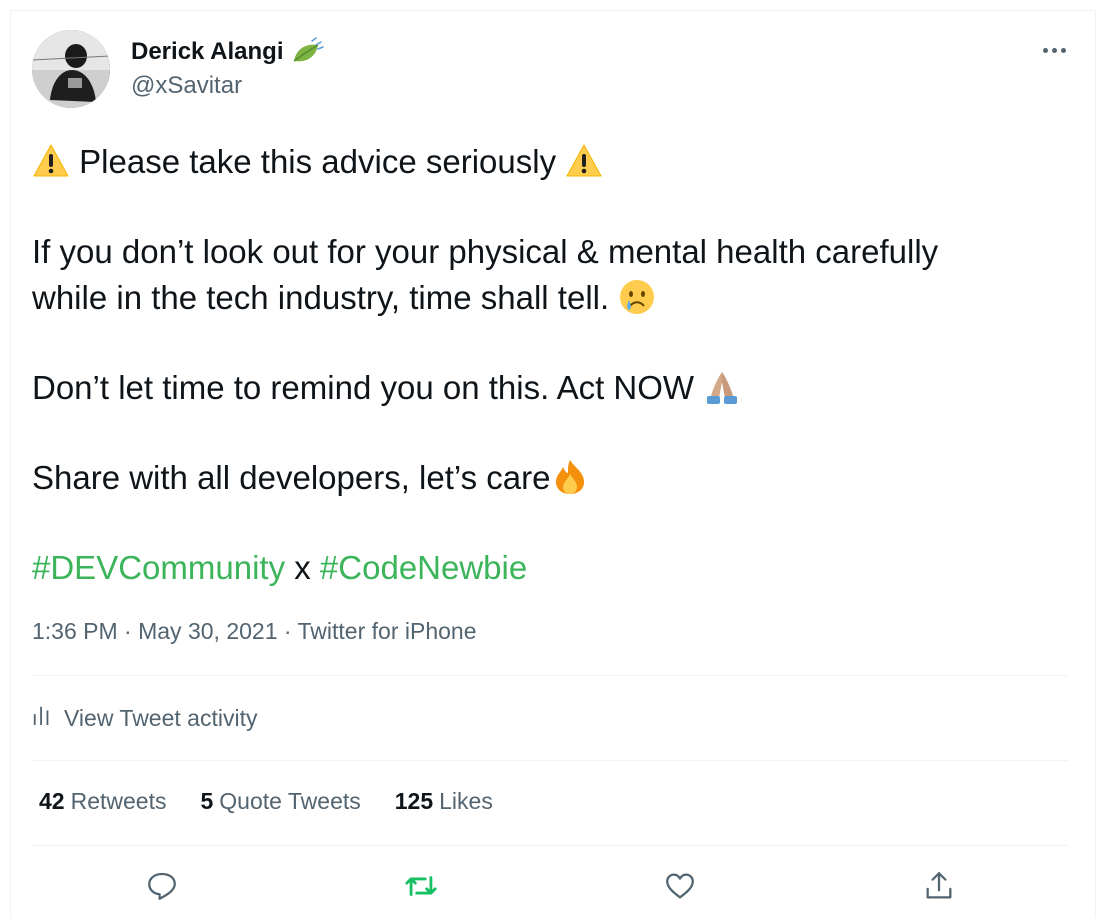  I want to click on tweet-line-1: Please take this advice seriously, so click(557, 162).